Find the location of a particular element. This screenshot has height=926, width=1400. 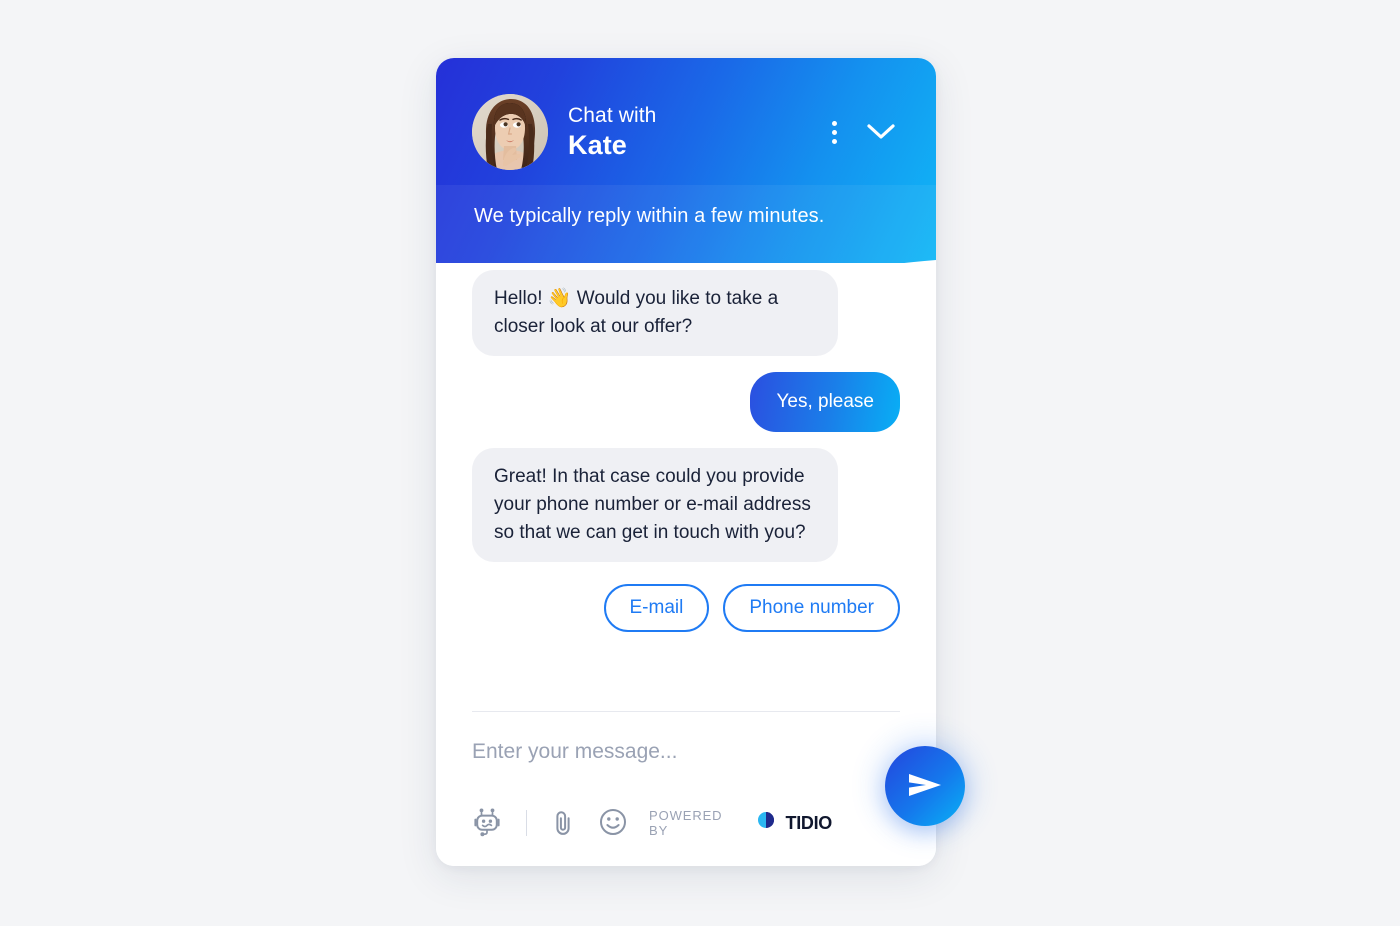

three-dots-vertical-icon is located at coordinates (835, 132).